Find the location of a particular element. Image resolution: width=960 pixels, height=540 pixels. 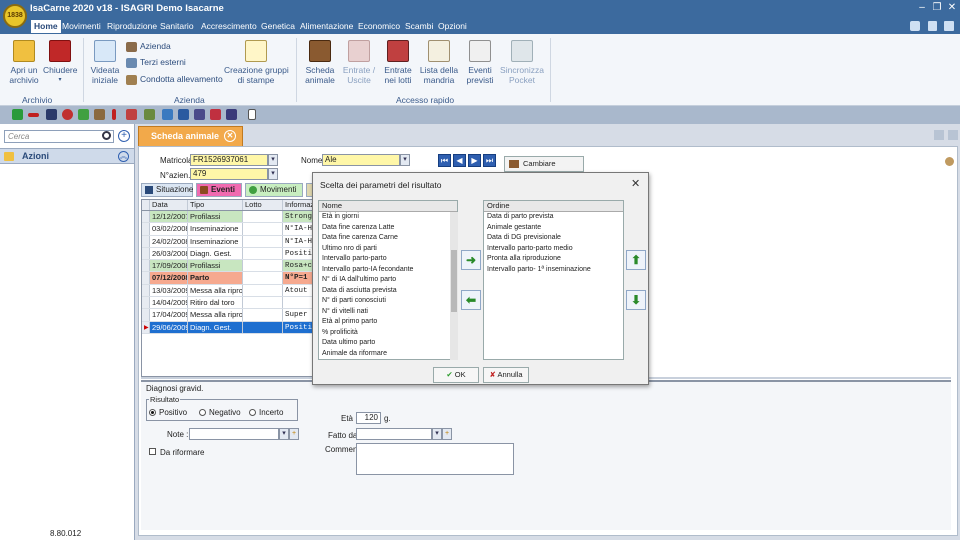

order-list-item: Data di parto prevista is located at coordinates (553, 217).